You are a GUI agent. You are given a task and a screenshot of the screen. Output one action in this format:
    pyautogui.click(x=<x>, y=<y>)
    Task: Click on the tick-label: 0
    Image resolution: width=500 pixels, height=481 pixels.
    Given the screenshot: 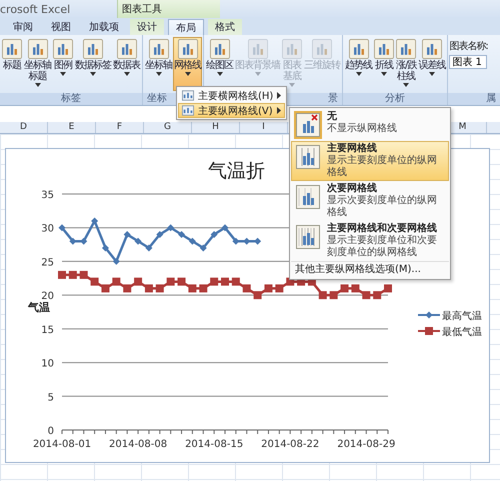 What is the action you would take?
    pyautogui.click(x=51, y=431)
    